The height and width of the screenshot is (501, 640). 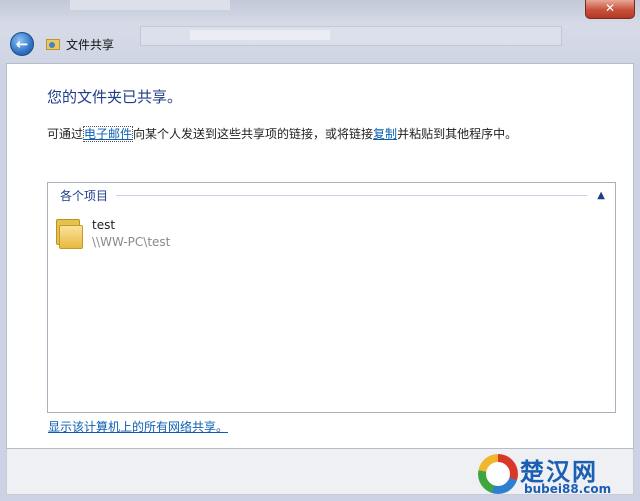 What do you see at coordinates (498, 474) in the screenshot?
I see `watermark-logo-icon` at bounding box center [498, 474].